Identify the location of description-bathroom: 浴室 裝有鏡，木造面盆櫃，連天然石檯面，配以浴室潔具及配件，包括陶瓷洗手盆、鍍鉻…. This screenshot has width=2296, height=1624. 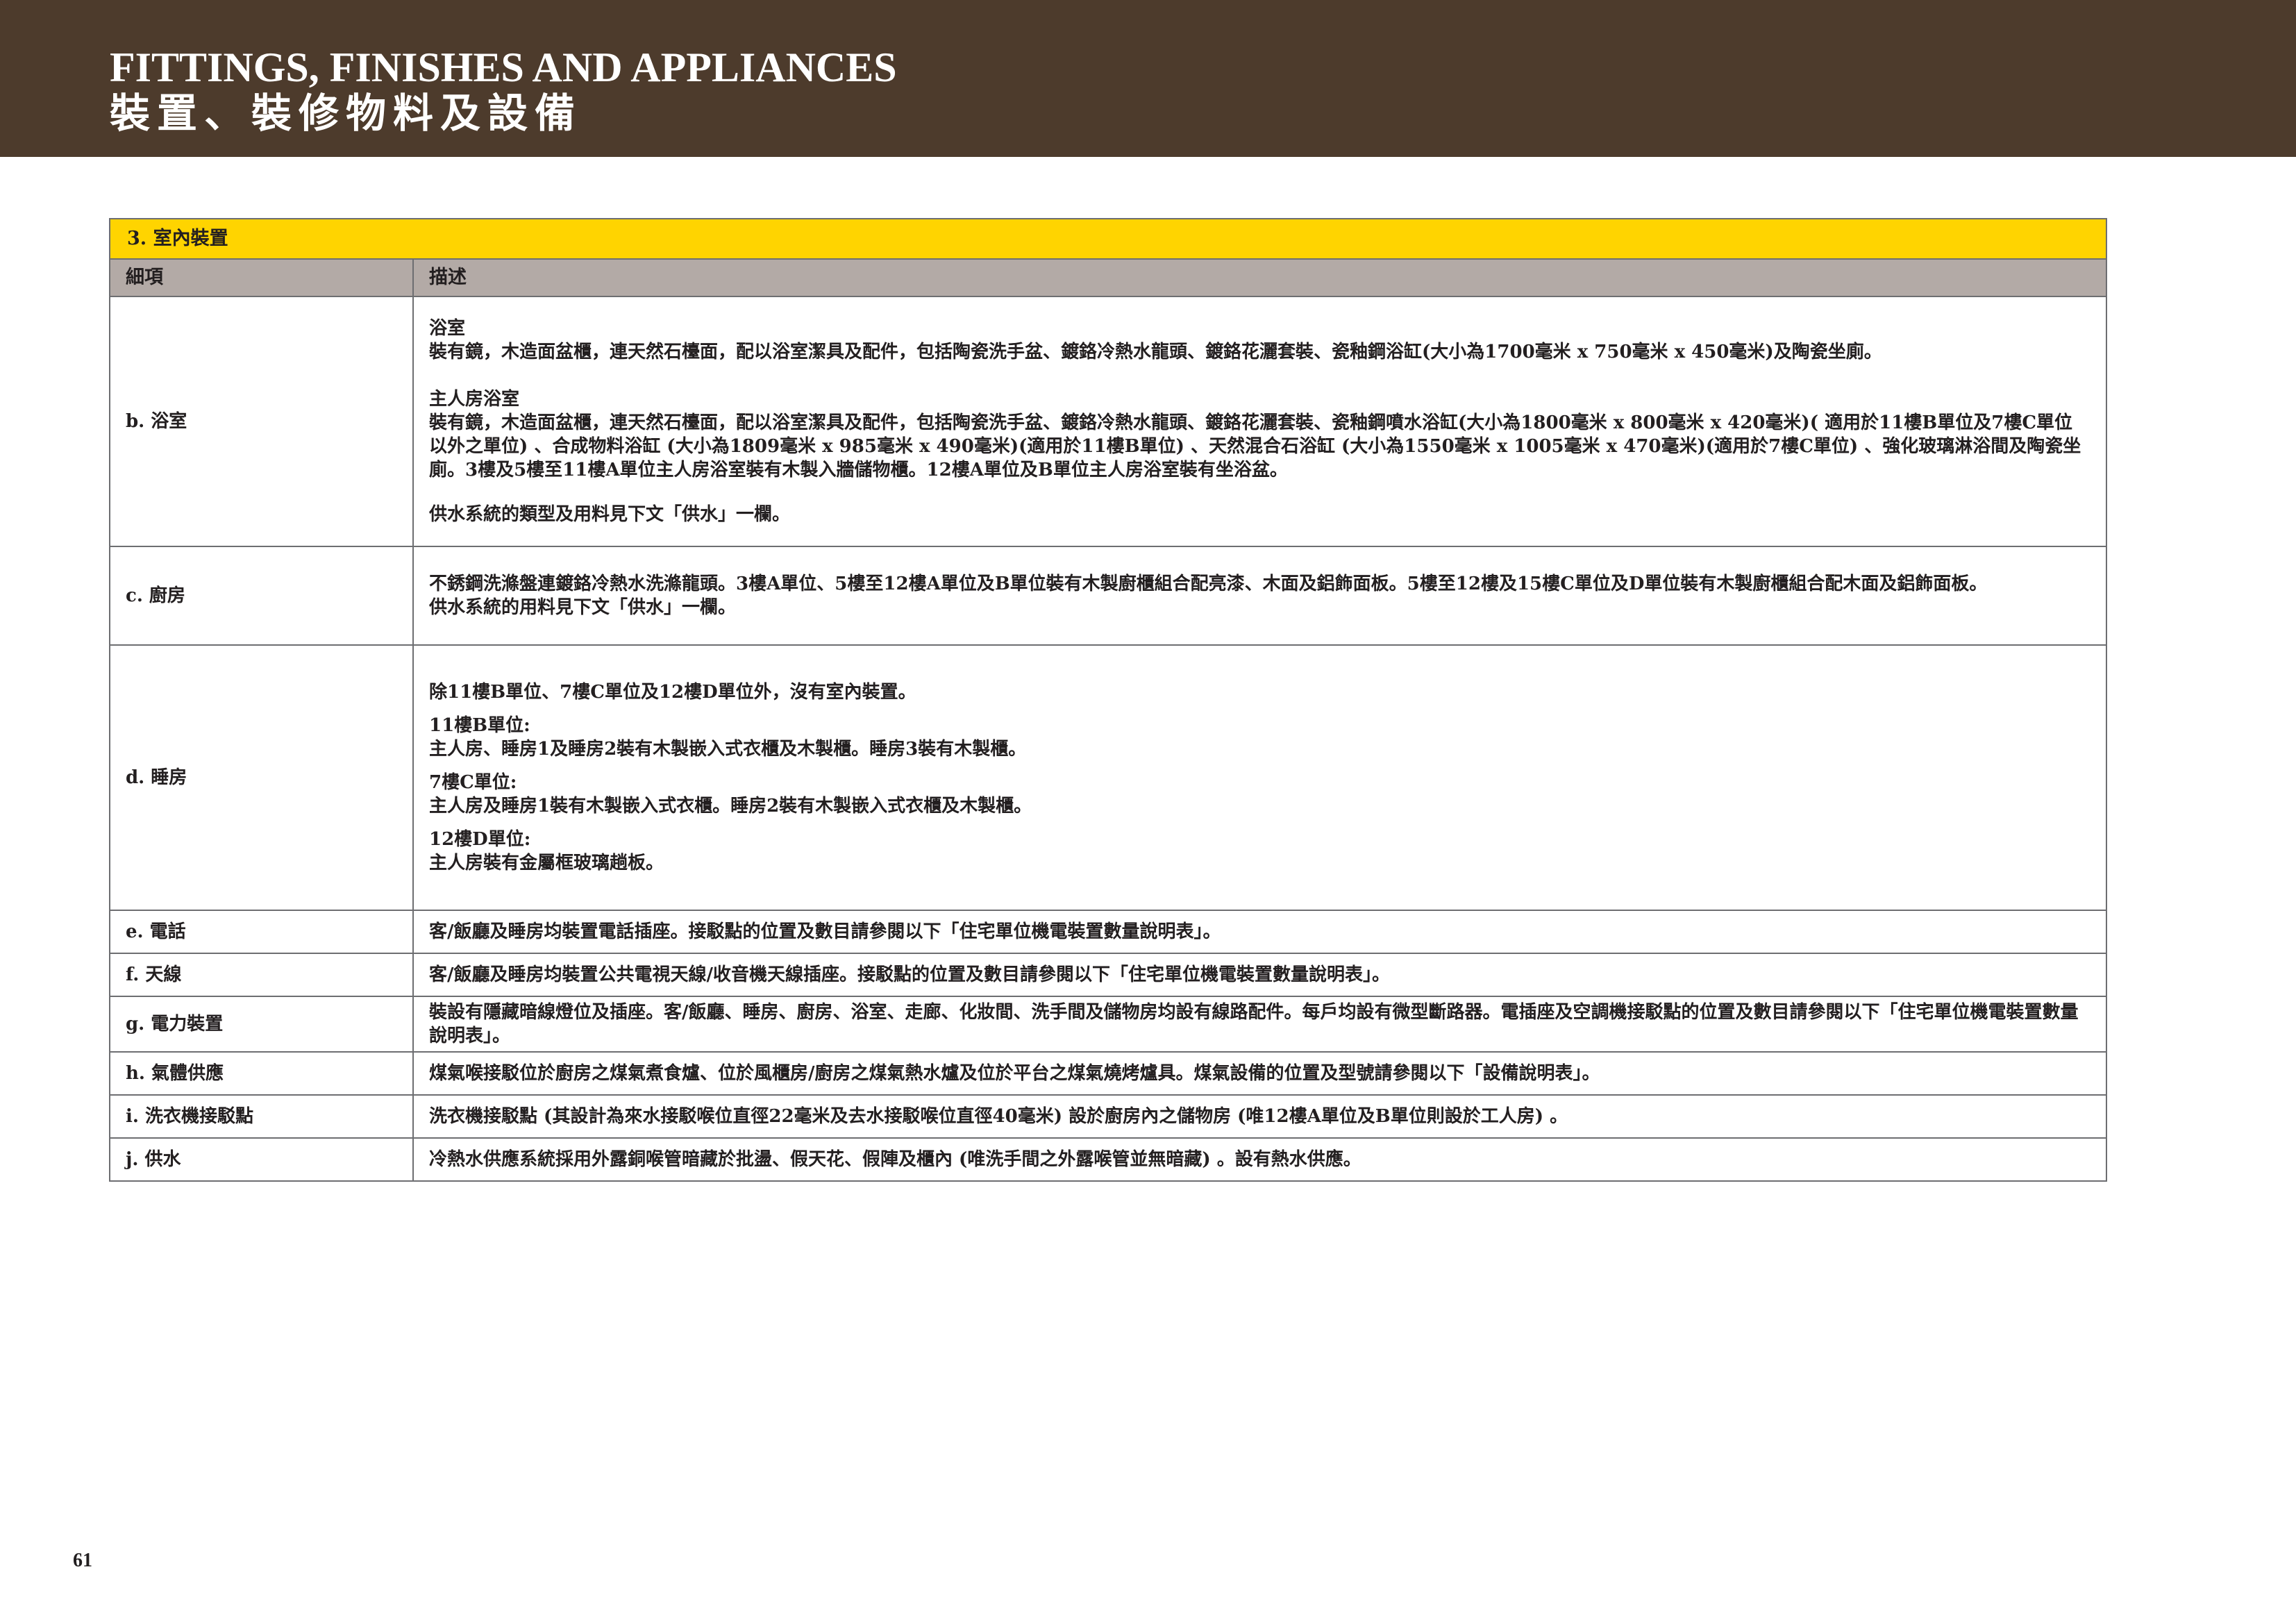
(1259, 421).